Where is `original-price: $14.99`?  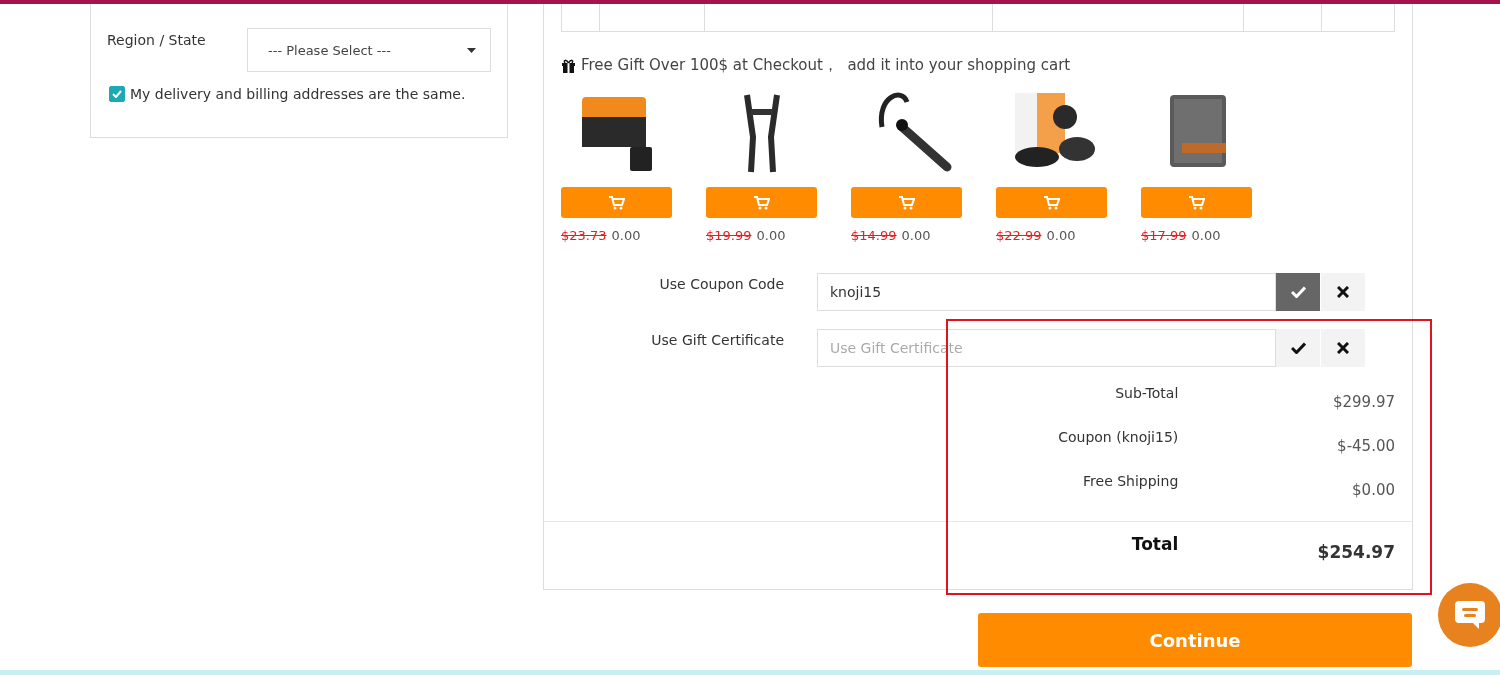 original-price: $14.99 is located at coordinates (874, 235).